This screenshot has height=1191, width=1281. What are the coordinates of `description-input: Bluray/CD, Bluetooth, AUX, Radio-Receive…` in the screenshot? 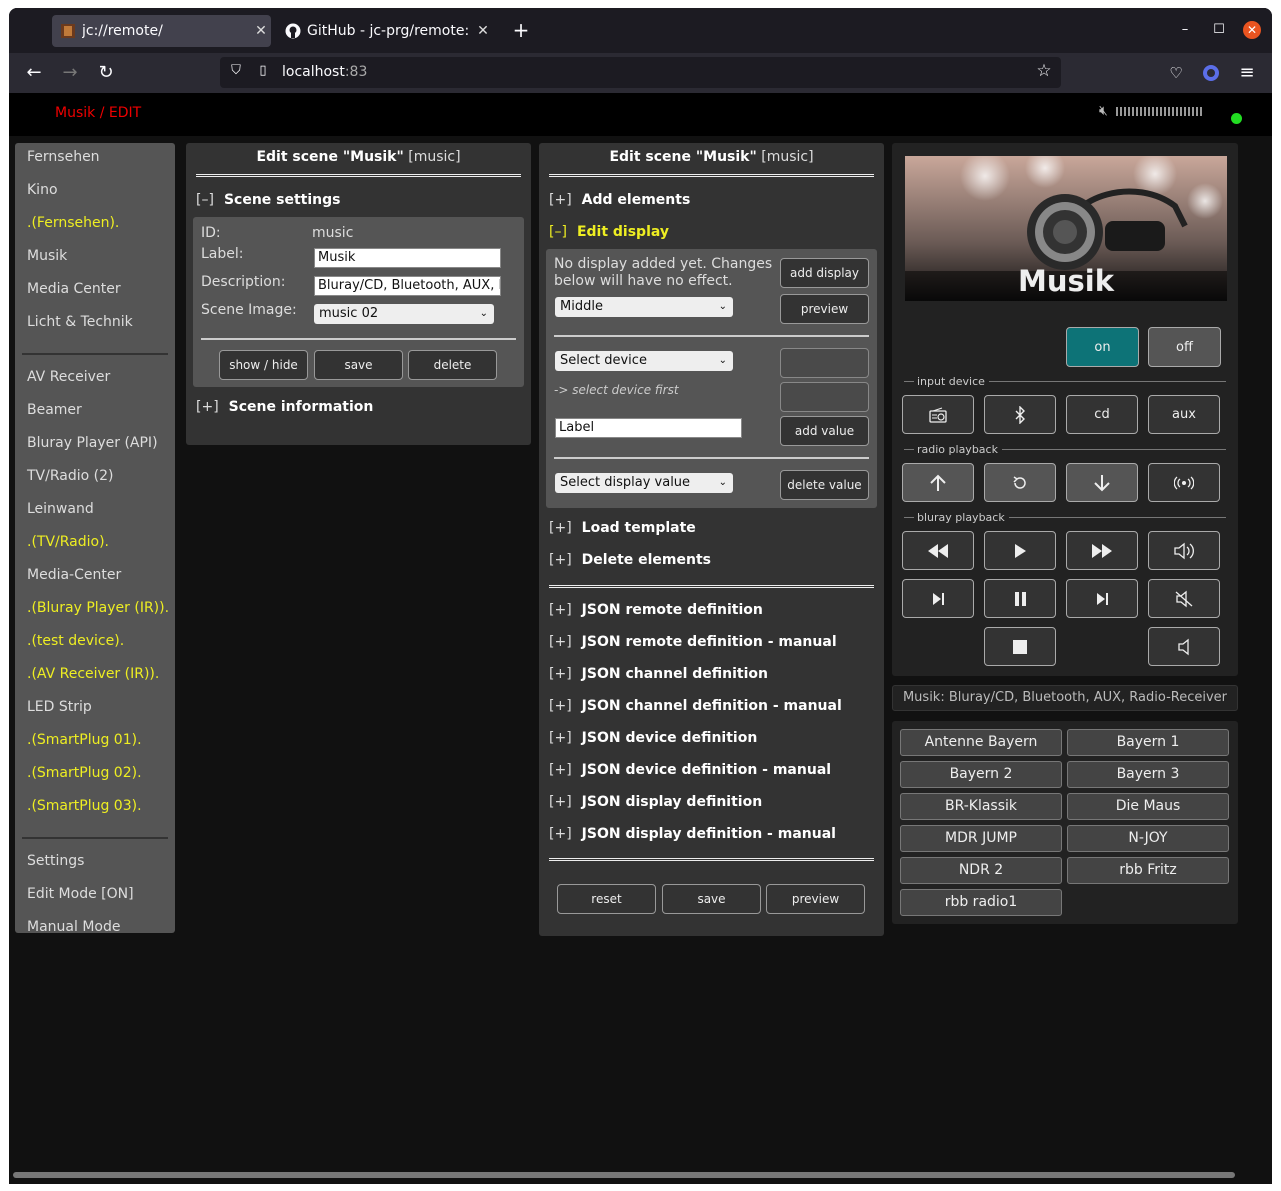 It's located at (407, 286).